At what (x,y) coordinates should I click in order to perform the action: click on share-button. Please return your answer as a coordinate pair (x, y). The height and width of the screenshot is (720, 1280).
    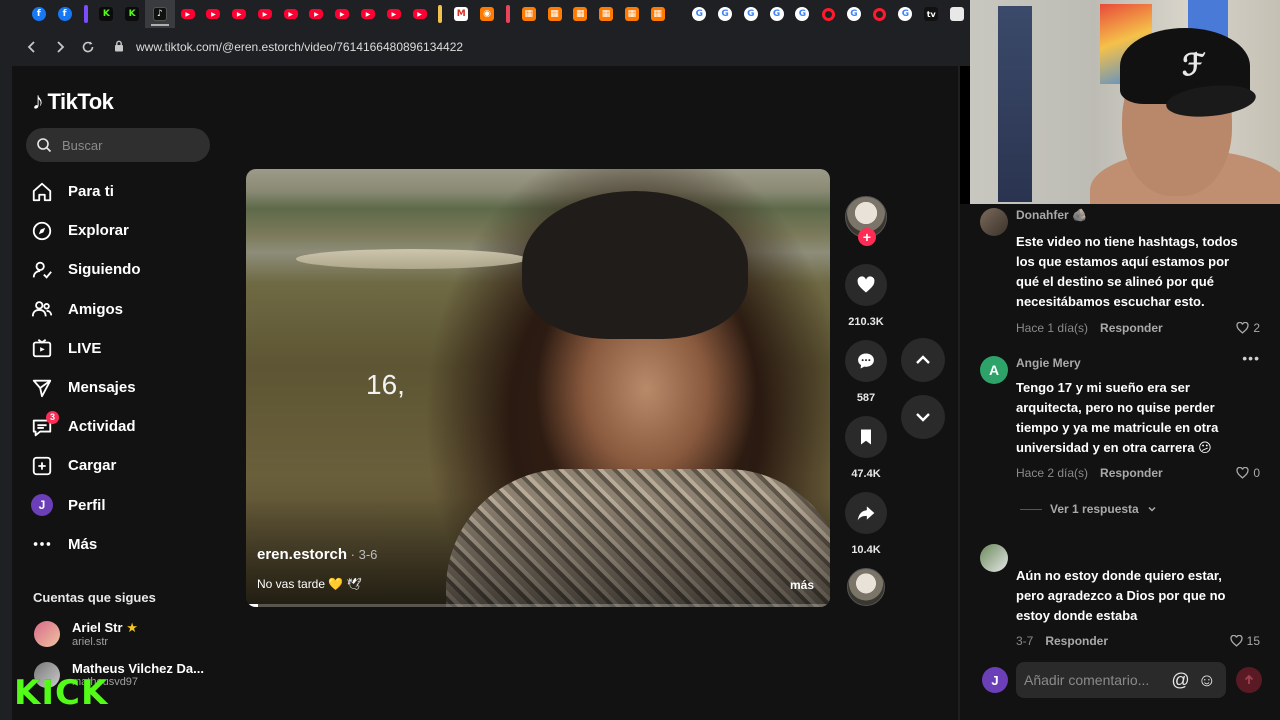
    Looking at the image, I should click on (866, 513).